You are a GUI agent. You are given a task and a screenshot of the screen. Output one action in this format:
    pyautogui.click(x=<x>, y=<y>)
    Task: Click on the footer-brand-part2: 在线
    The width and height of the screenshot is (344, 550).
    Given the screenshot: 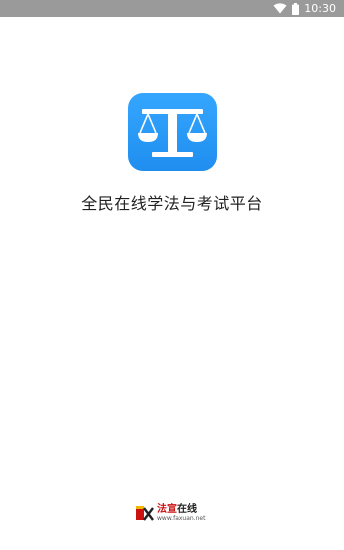 What is the action you would take?
    pyautogui.click(x=187, y=509)
    